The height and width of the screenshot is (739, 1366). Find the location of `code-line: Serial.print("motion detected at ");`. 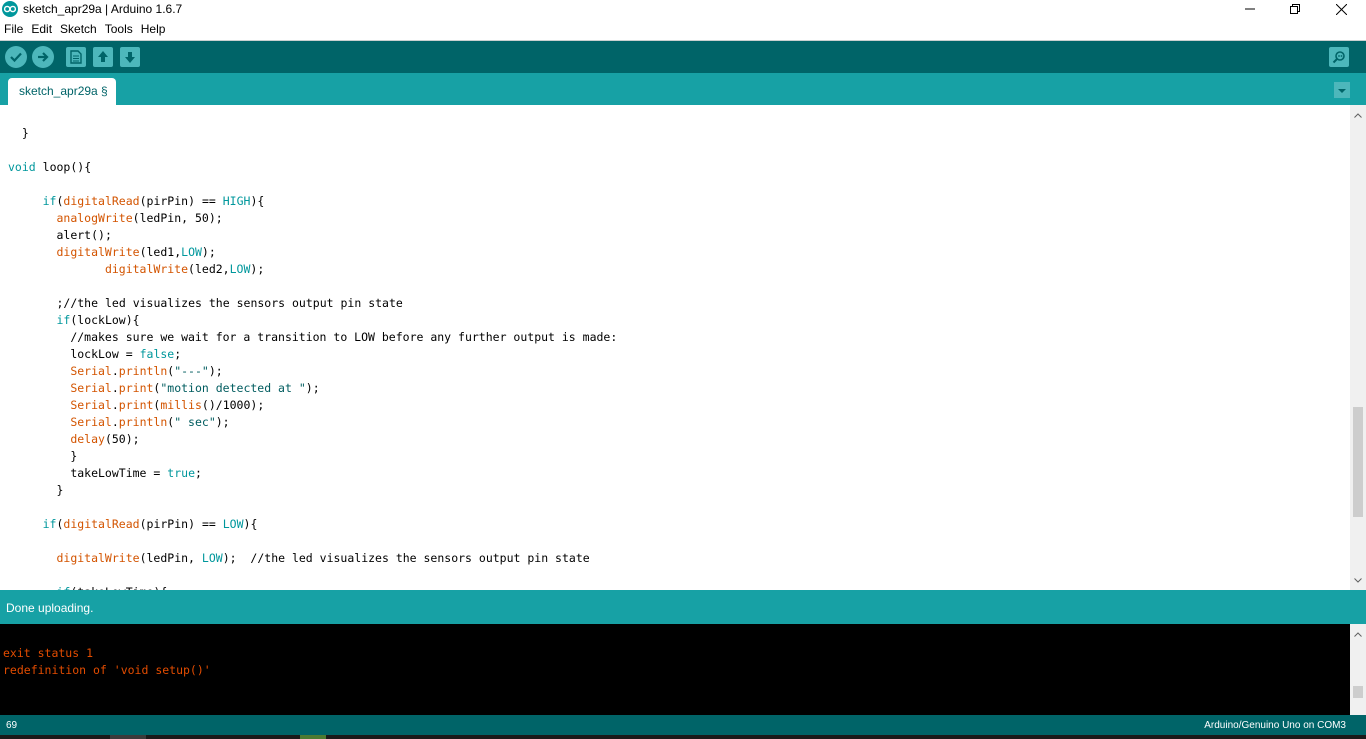

code-line: Serial.print("motion detected at "); is located at coordinates (195, 388).